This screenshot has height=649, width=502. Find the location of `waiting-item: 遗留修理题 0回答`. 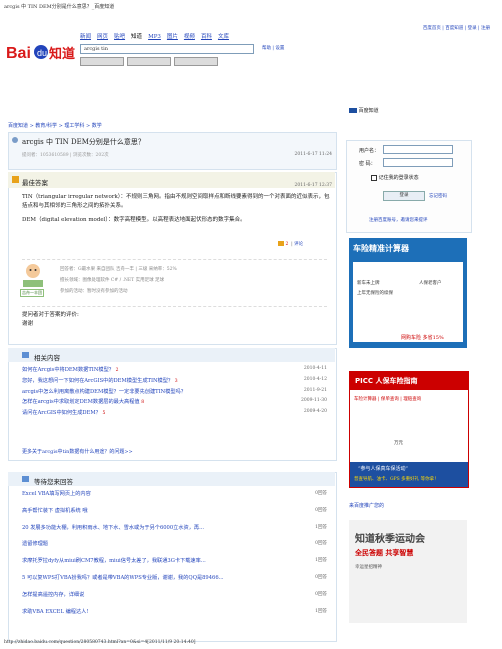

waiting-item: 遗留修理题 0回答 is located at coordinates (174, 548).